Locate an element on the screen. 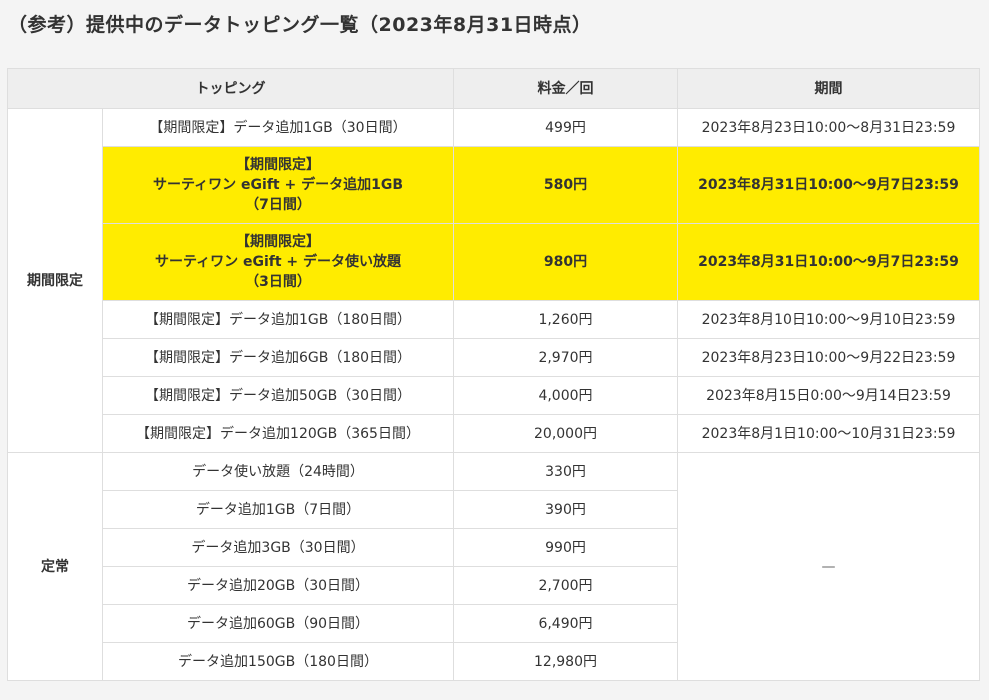  topping-price: 6,490円 is located at coordinates (565, 623).